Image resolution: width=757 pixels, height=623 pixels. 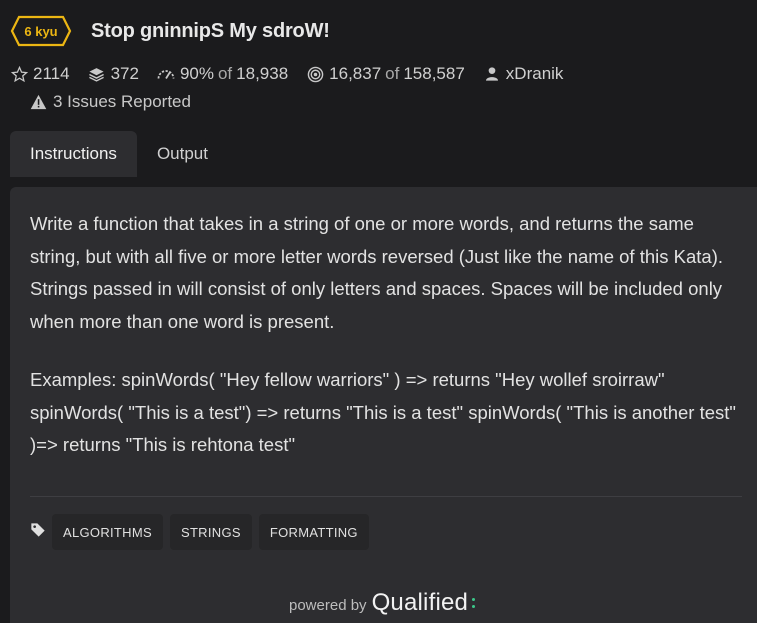 I want to click on qualified-logo-dots, so click(x=474, y=603).